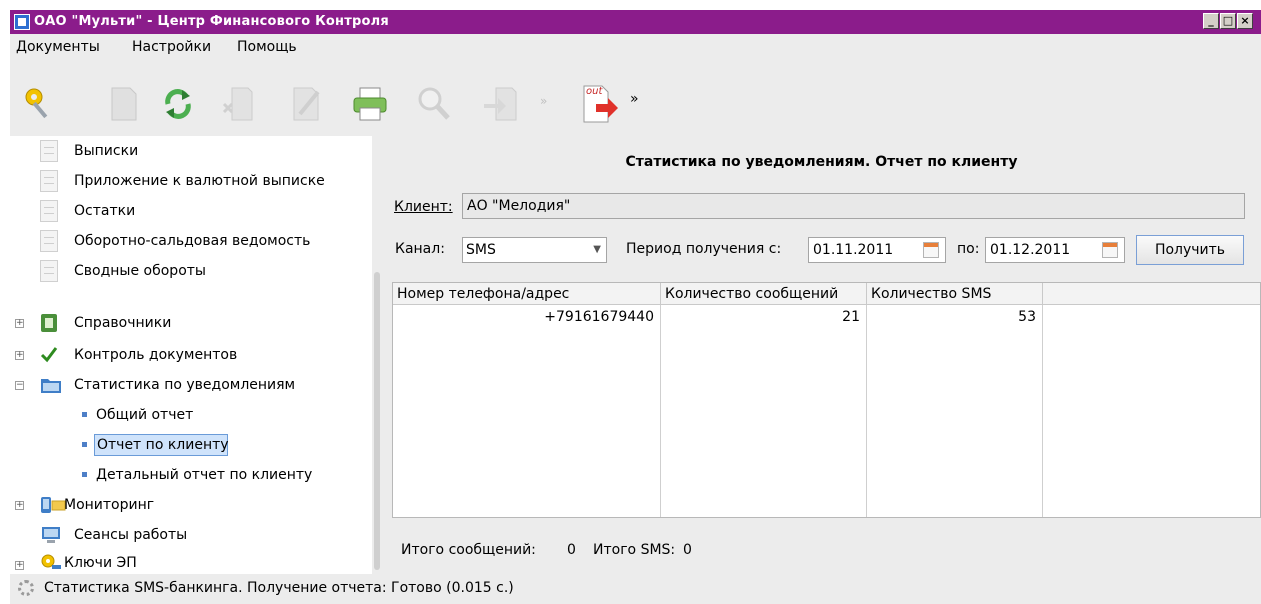  I want to click on collapse-toggle-notifications: −, so click(19, 385).